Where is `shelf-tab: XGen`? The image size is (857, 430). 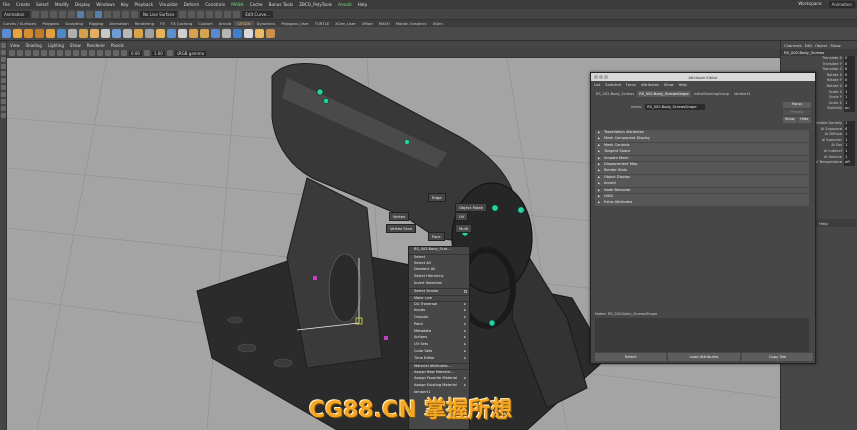 shelf-tab: XGen is located at coordinates (438, 23).